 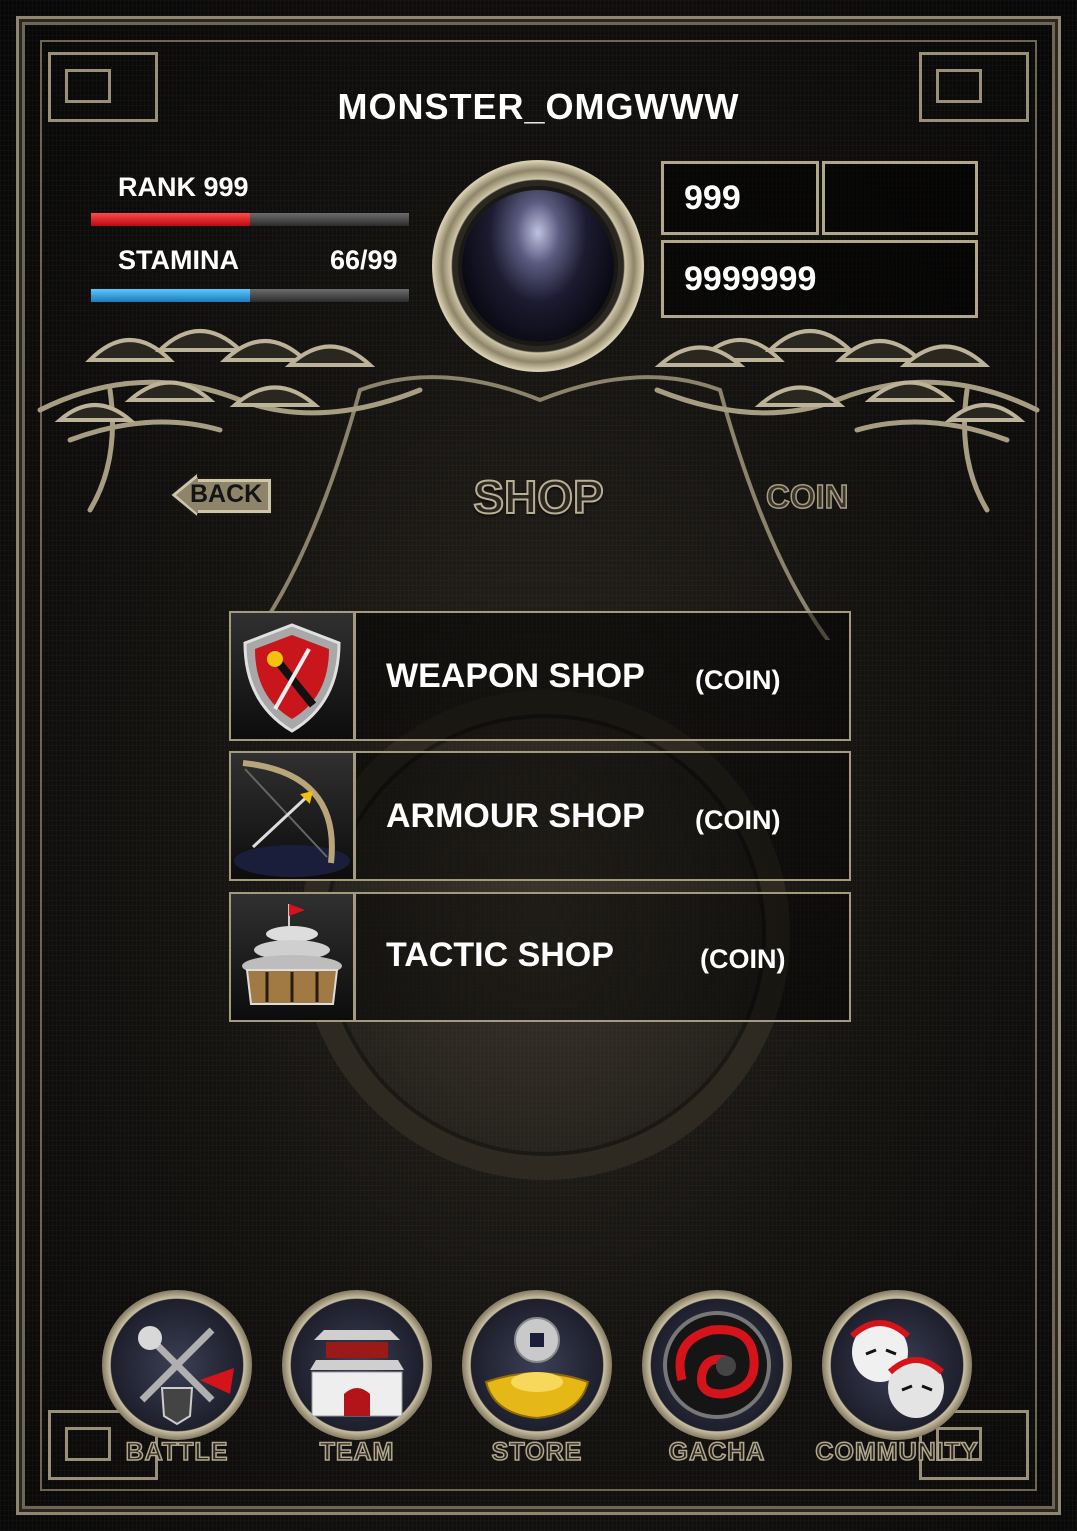 What do you see at coordinates (717, 1365) in the screenshot?
I see `dragon-icon` at bounding box center [717, 1365].